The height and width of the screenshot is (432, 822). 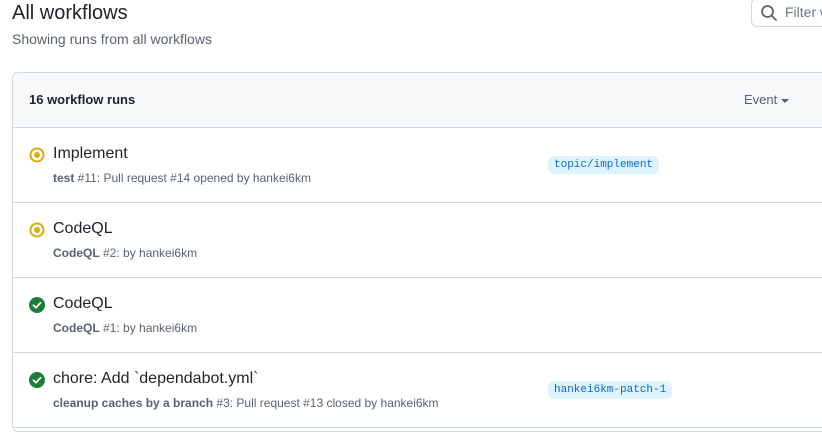 I want to click on run-meta: CodeQL #2: by hankei6km, so click(x=125, y=253).